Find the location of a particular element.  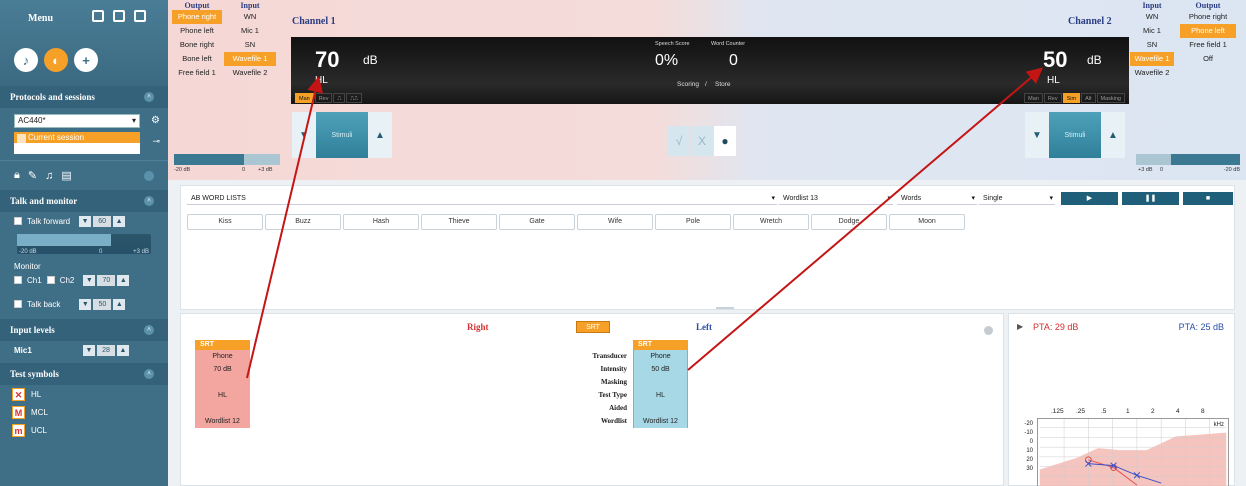

save-icon is located at coordinates (119, 16).